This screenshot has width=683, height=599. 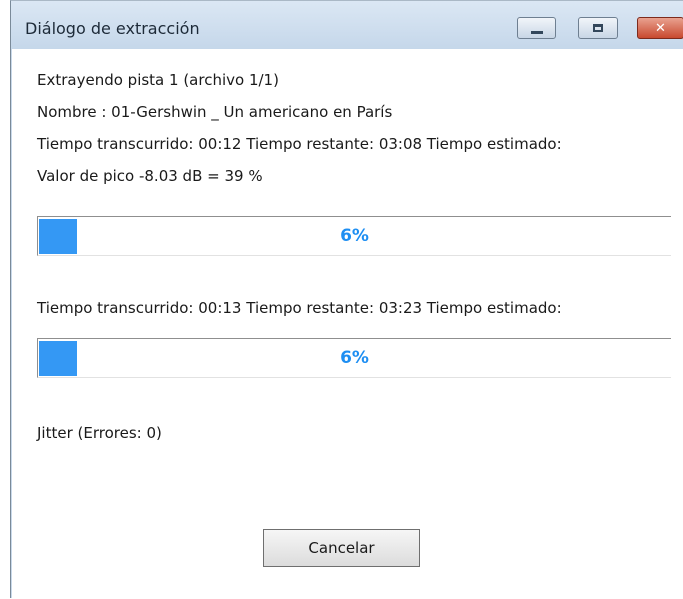 I want to click on track-progress-label: 6%, so click(x=354, y=236).